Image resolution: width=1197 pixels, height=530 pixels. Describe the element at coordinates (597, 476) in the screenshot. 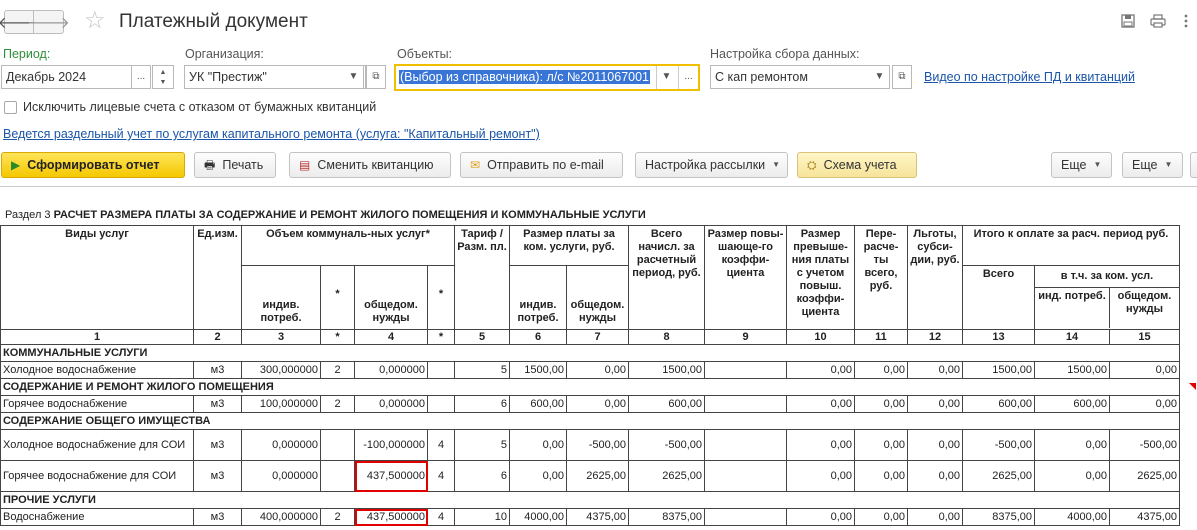

I see `cell-pay-common: 2625,00` at that location.